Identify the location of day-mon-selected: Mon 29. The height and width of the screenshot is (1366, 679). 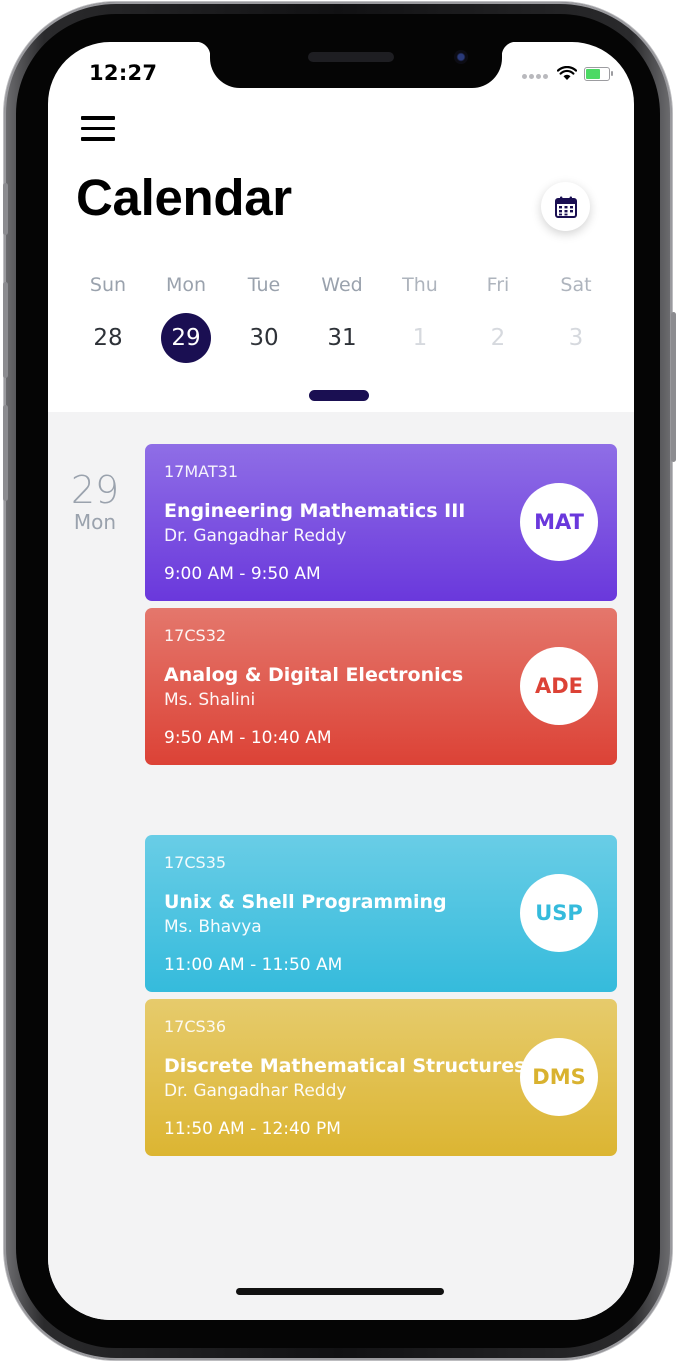
(186, 318).